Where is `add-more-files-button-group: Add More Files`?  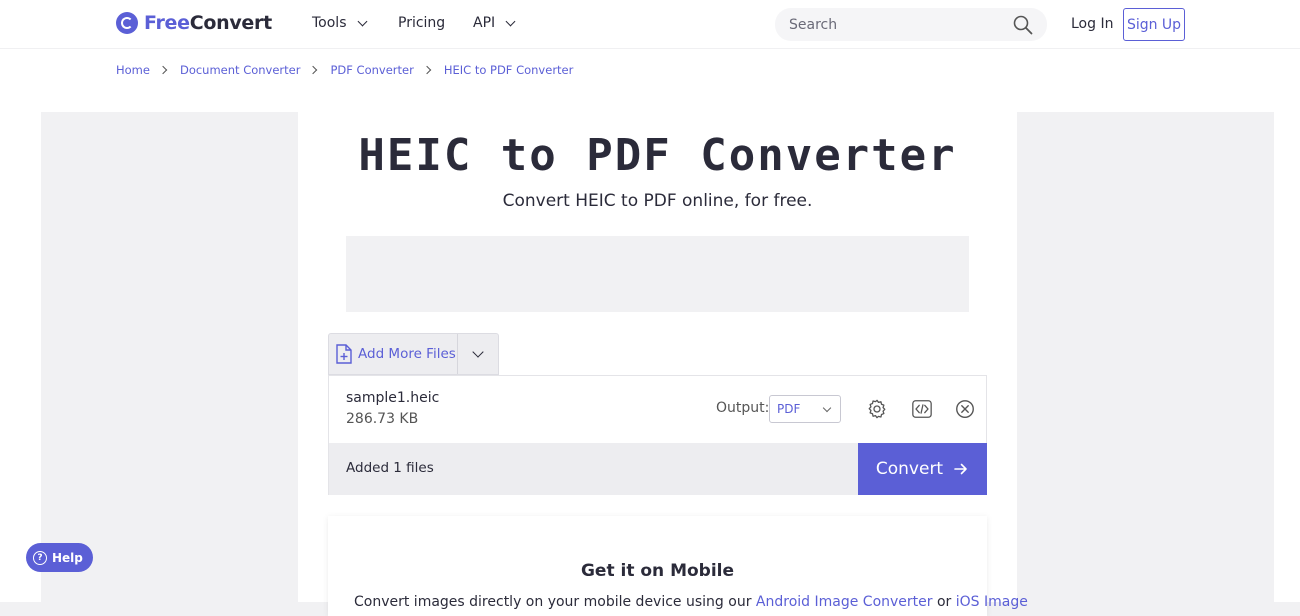
add-more-files-button-group: Add More Files is located at coordinates (413, 354).